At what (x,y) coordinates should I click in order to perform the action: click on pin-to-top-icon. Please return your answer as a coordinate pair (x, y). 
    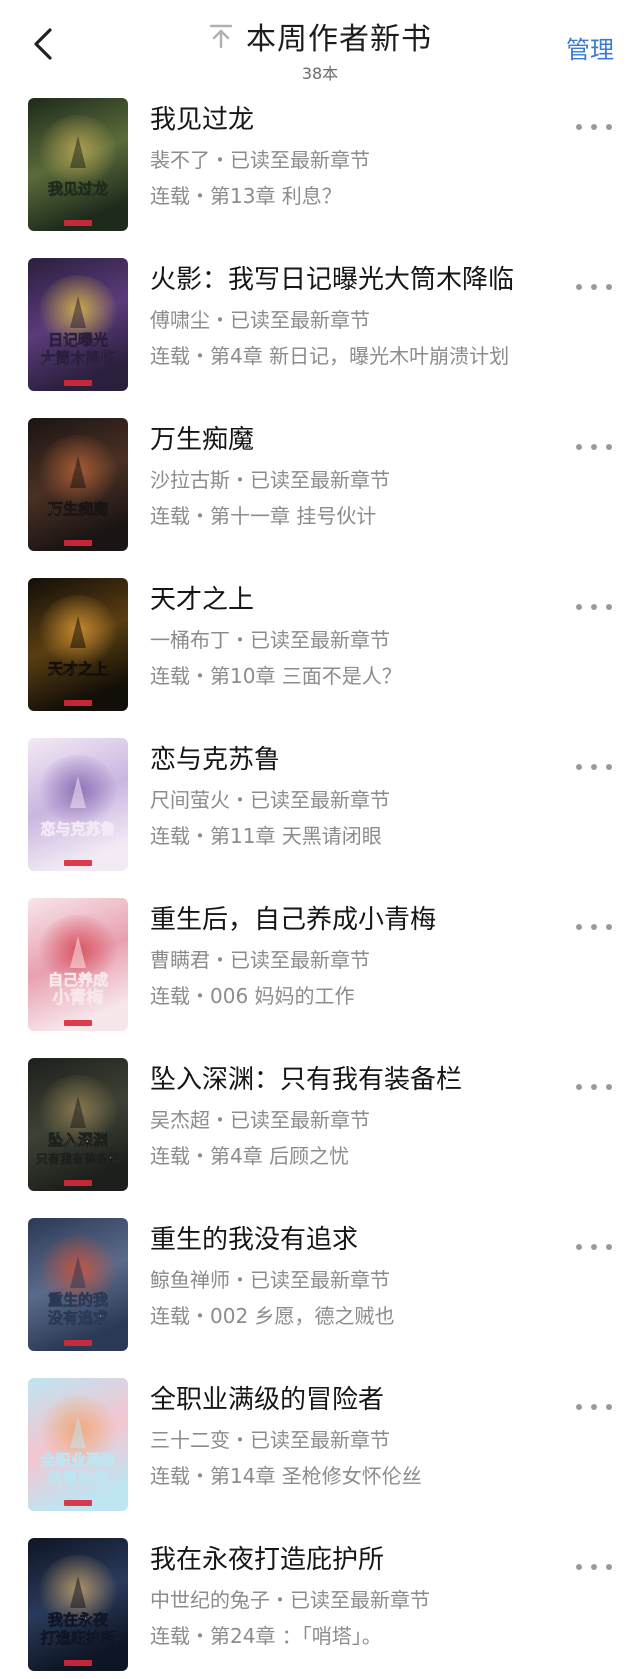
    Looking at the image, I should click on (221, 36).